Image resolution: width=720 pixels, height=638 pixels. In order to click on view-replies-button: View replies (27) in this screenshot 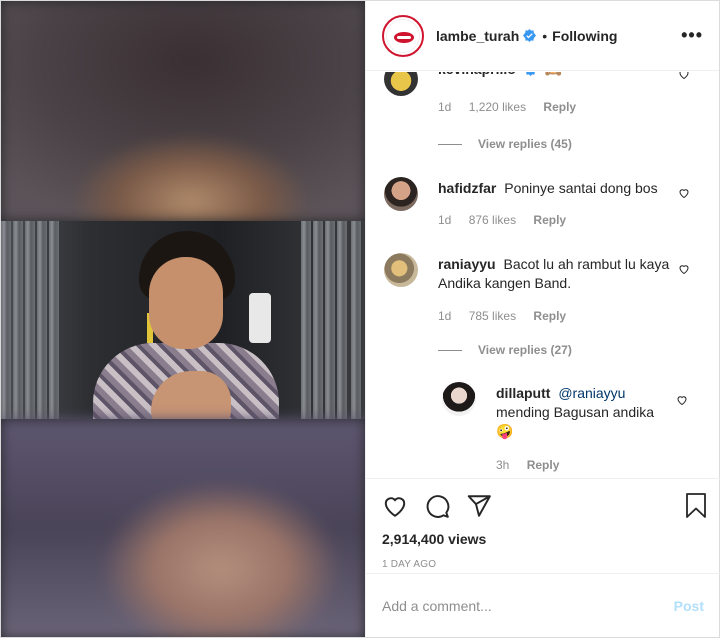, I will do `click(505, 350)`.